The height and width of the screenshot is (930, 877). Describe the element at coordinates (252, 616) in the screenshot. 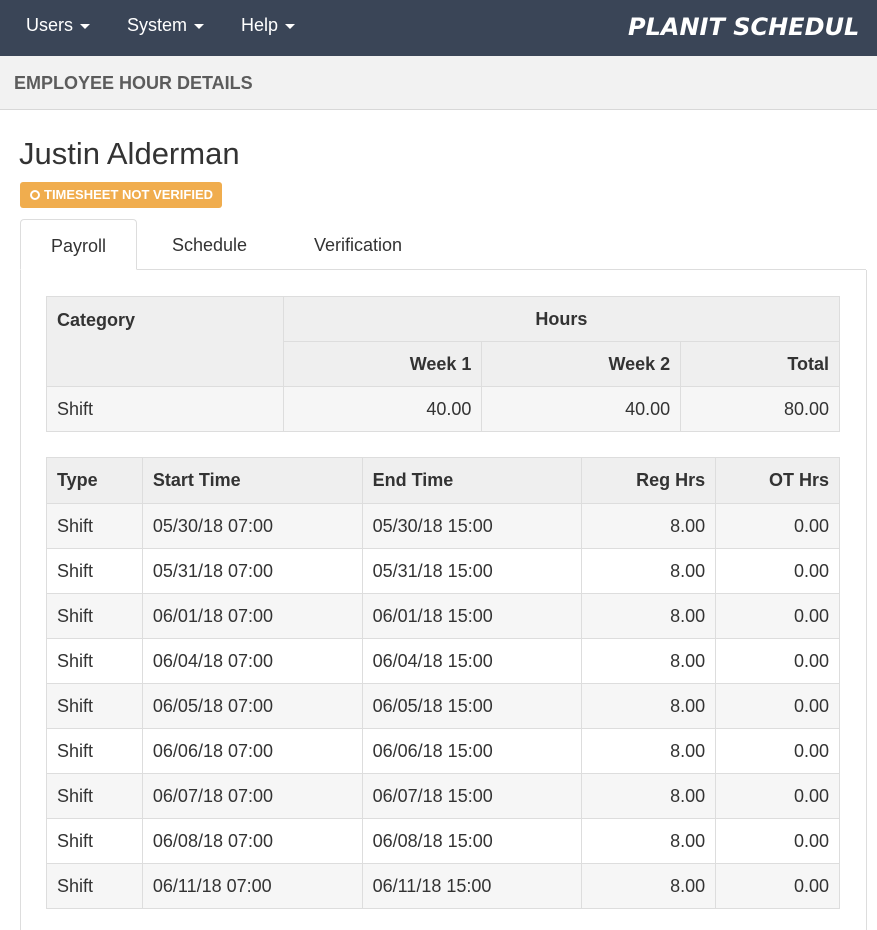

I see `shift-start-cell: 06/01/18 07:00` at that location.